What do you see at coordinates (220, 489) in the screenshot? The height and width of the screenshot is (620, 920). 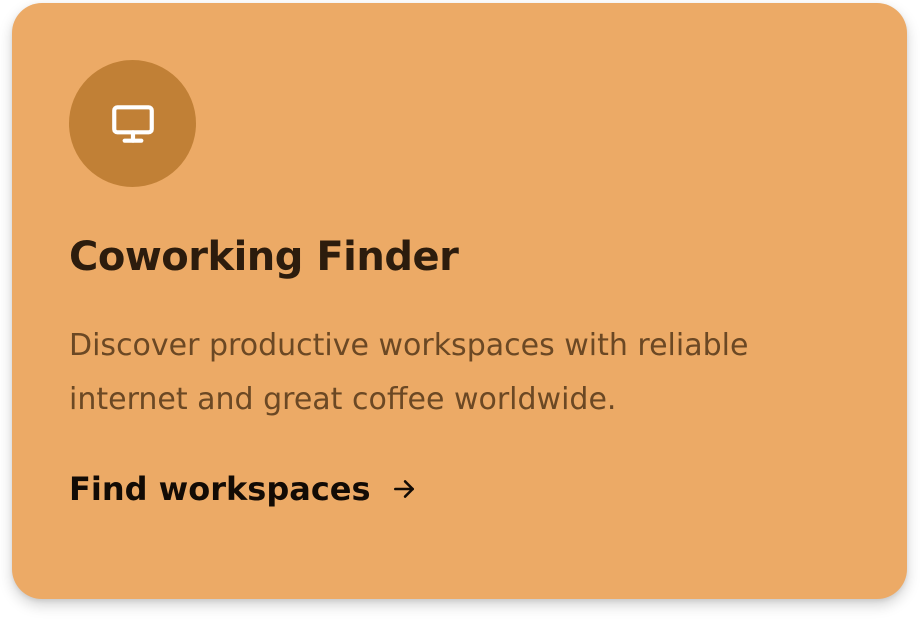 I see `link-label: Find workspaces` at bounding box center [220, 489].